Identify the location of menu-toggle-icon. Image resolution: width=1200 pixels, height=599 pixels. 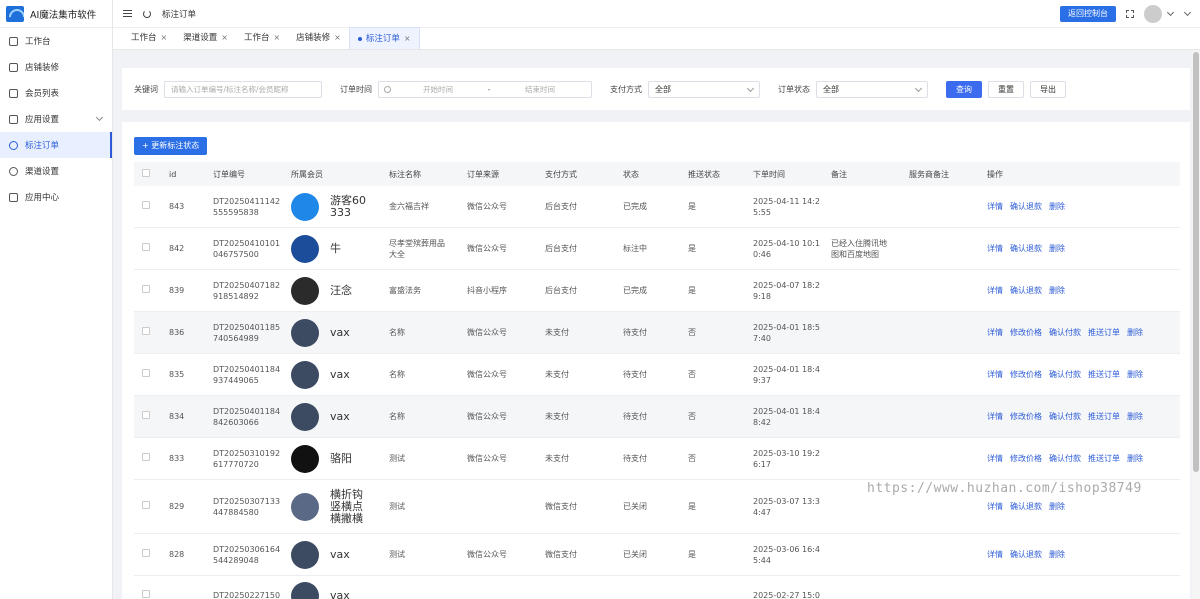
(127, 13).